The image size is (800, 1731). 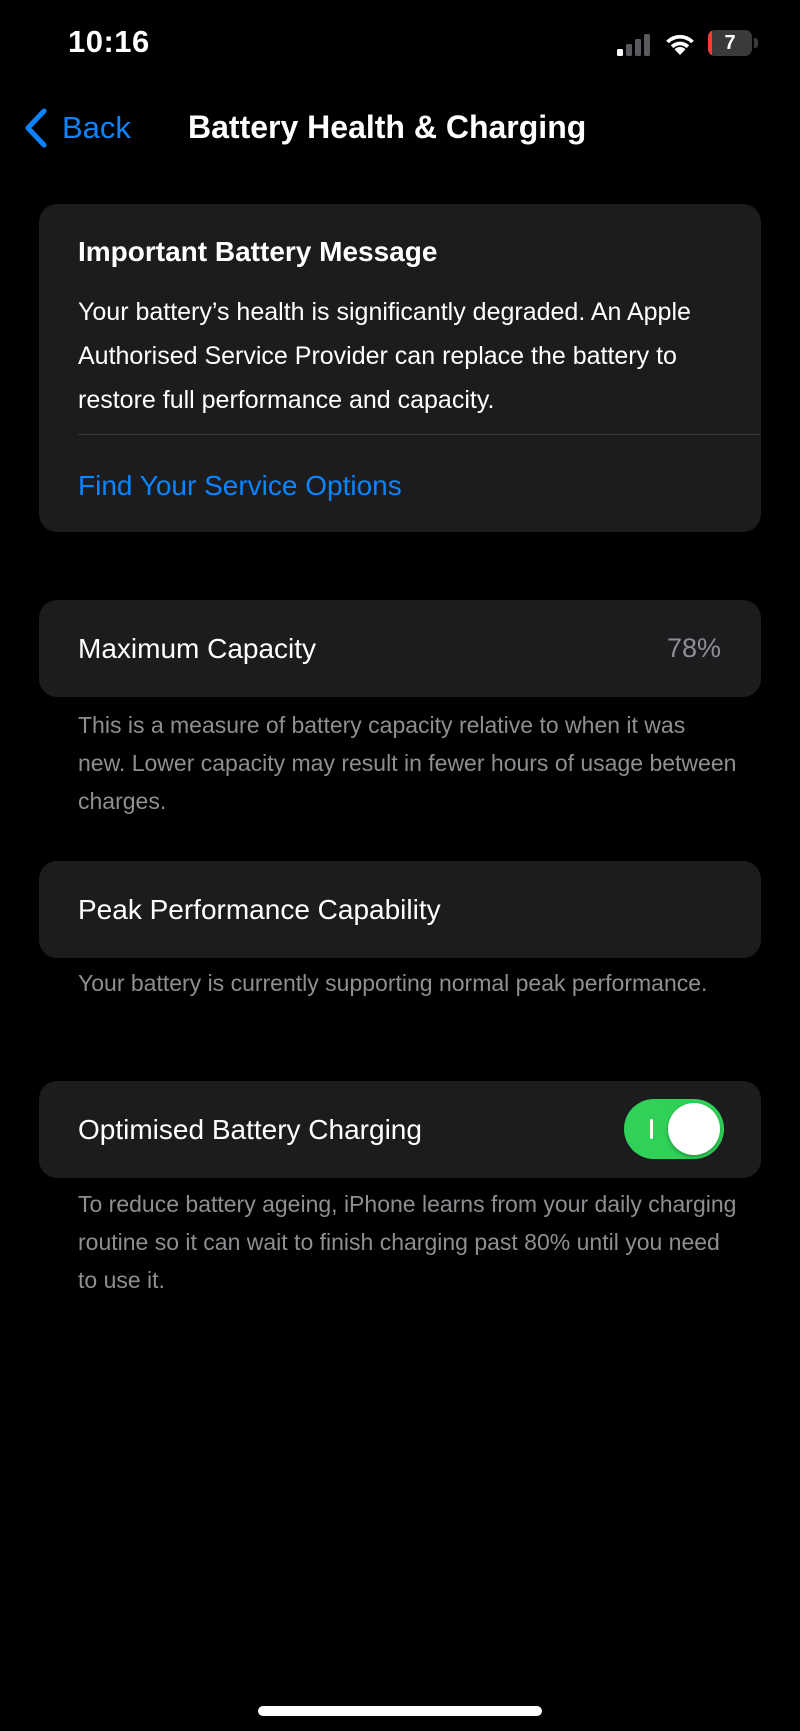 I want to click on back-label: Back, so click(x=96, y=127).